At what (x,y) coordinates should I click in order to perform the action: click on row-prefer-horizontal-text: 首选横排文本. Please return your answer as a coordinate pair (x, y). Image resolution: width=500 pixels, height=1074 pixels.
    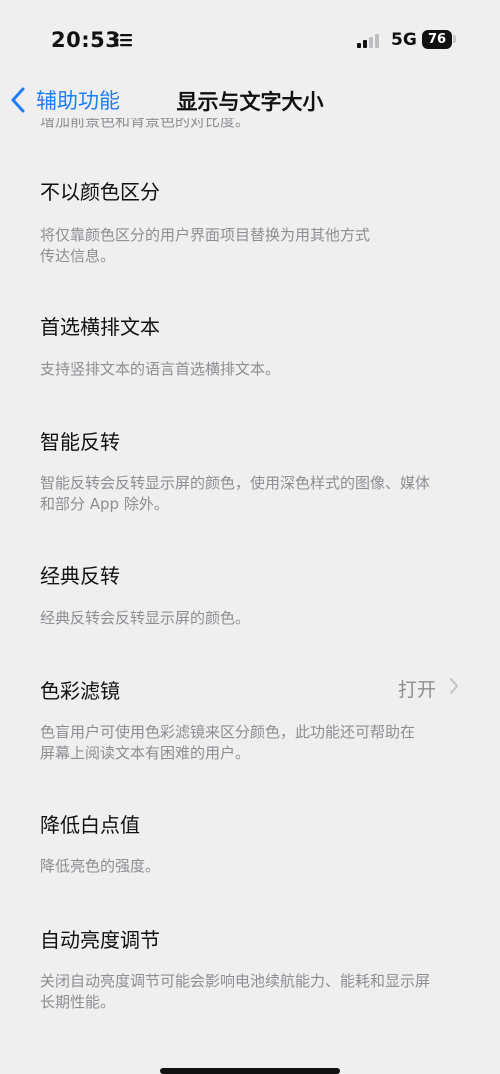
    Looking at the image, I should click on (260, 325).